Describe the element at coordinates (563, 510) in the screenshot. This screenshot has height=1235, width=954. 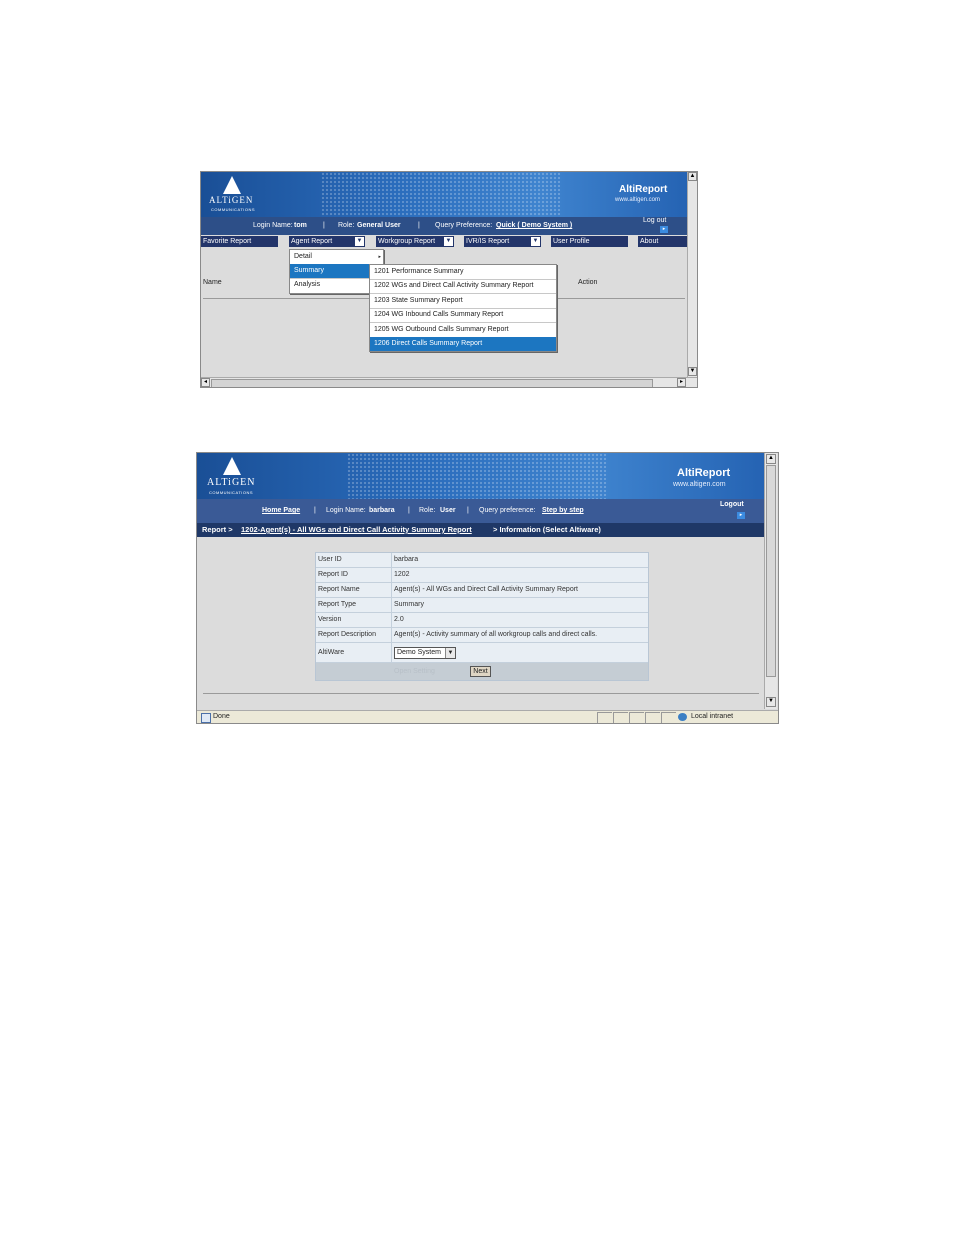
I see `query-preference-link: Step by step` at that location.